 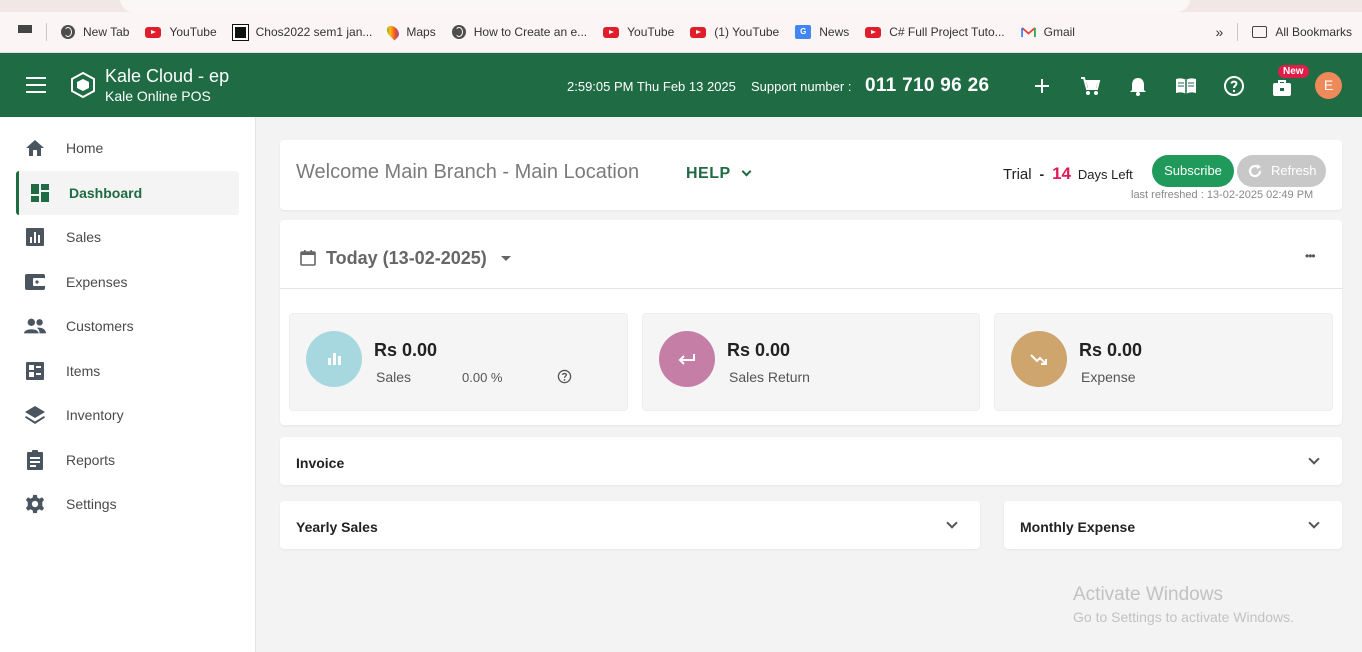 What do you see at coordinates (1028, 31) in the screenshot?
I see `gmail-icon` at bounding box center [1028, 31].